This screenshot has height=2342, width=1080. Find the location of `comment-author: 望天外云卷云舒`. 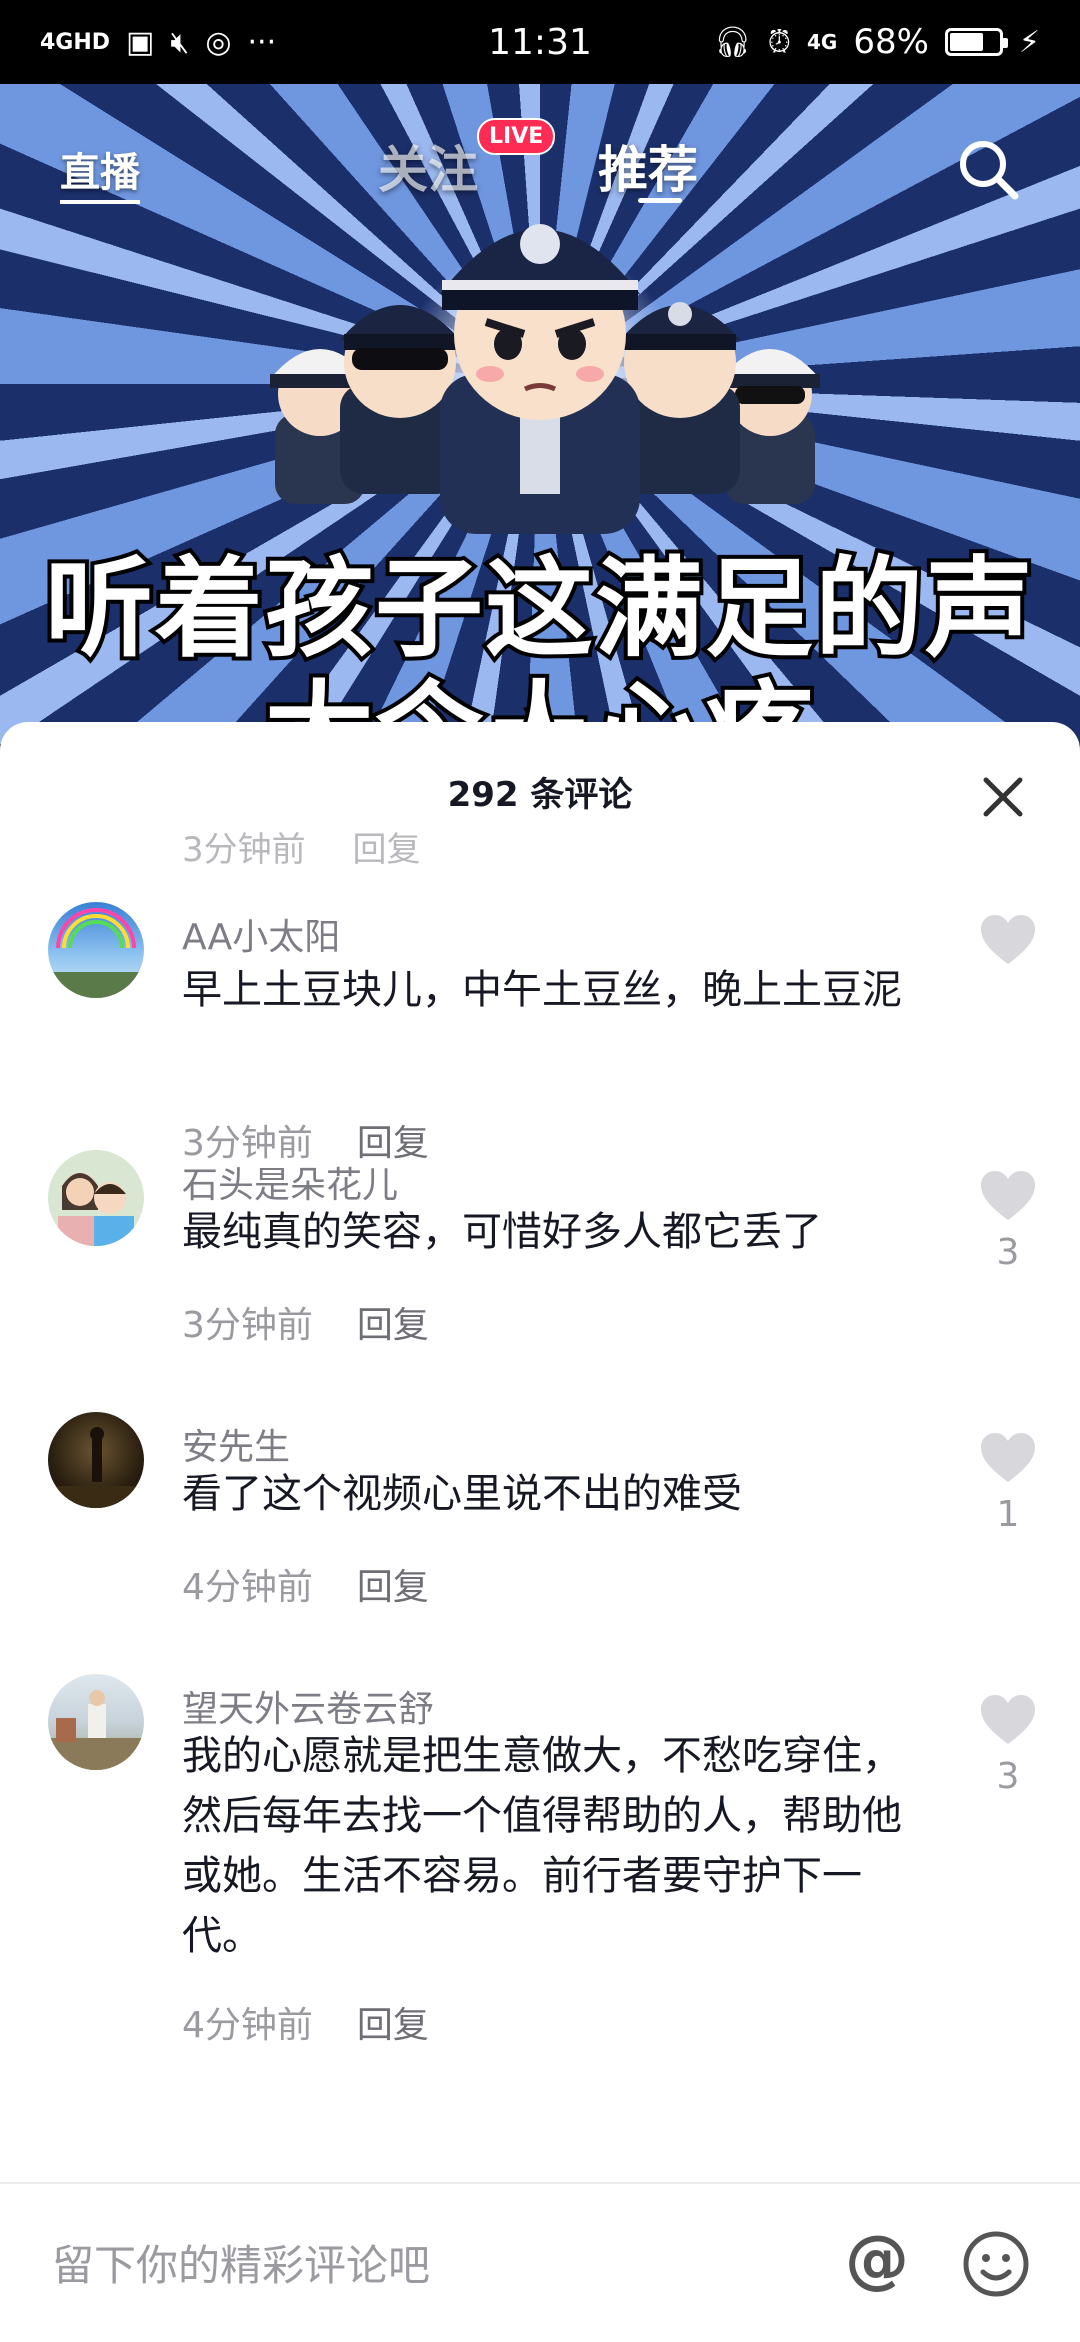

comment-author: 望天外云卷云舒 is located at coordinates (308, 1706).